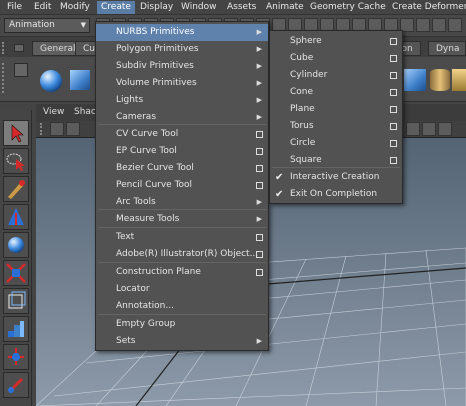 The image size is (466, 406). I want to click on menu-item-label: Plane, so click(302, 109).